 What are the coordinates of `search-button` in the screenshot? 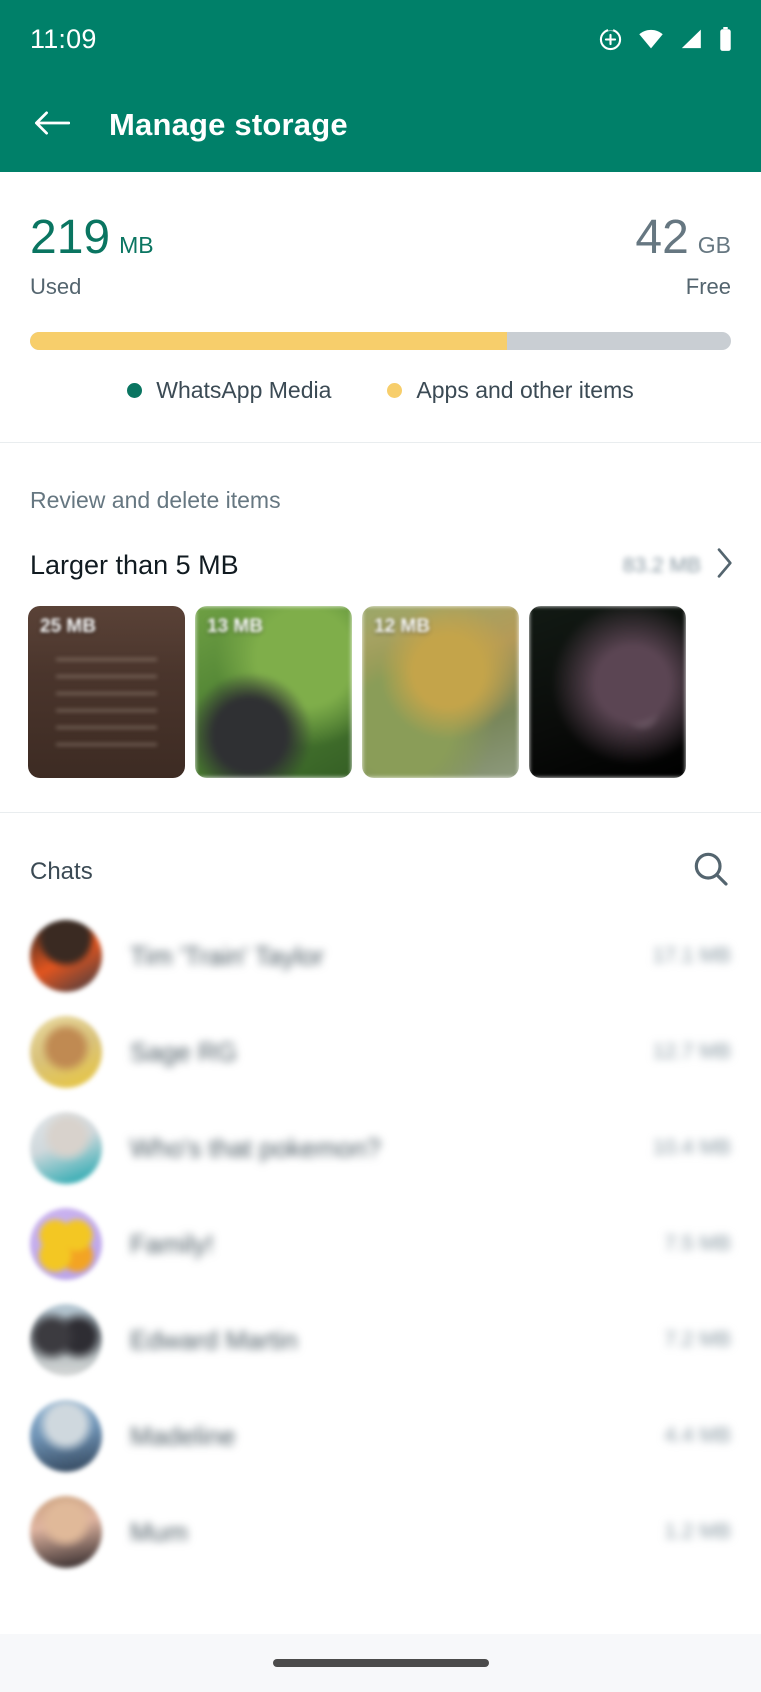 It's located at (711, 871).